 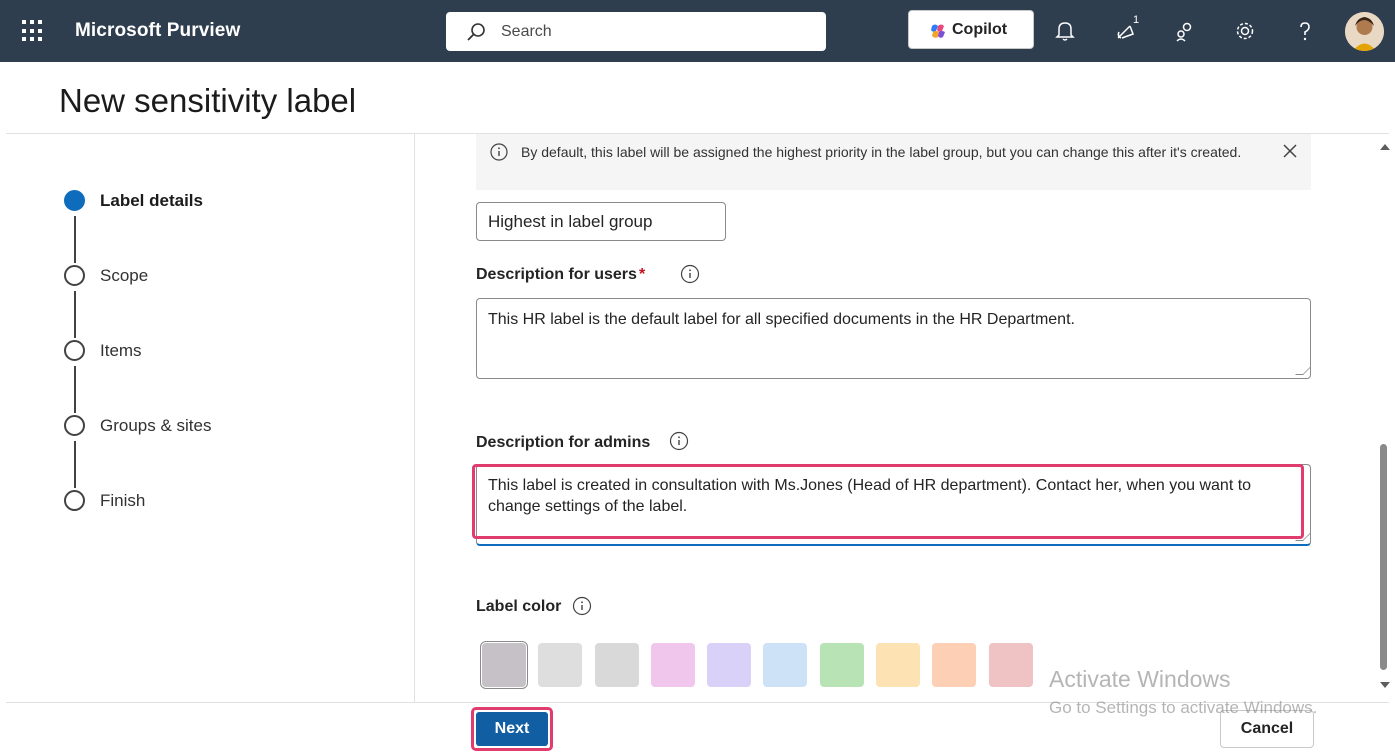 I want to click on required-indicator: *, so click(x=642, y=274).